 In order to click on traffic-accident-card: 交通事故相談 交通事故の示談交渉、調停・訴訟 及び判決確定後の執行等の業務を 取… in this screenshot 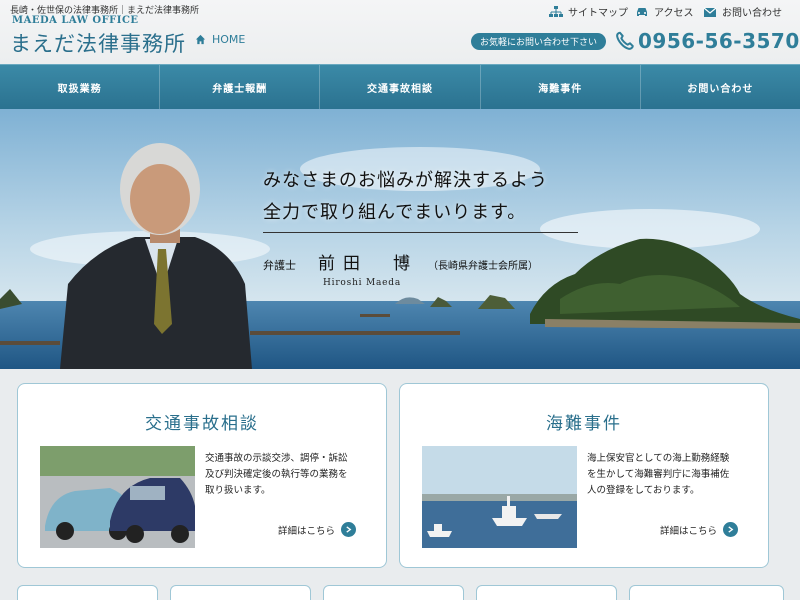, I will do `click(202, 475)`.